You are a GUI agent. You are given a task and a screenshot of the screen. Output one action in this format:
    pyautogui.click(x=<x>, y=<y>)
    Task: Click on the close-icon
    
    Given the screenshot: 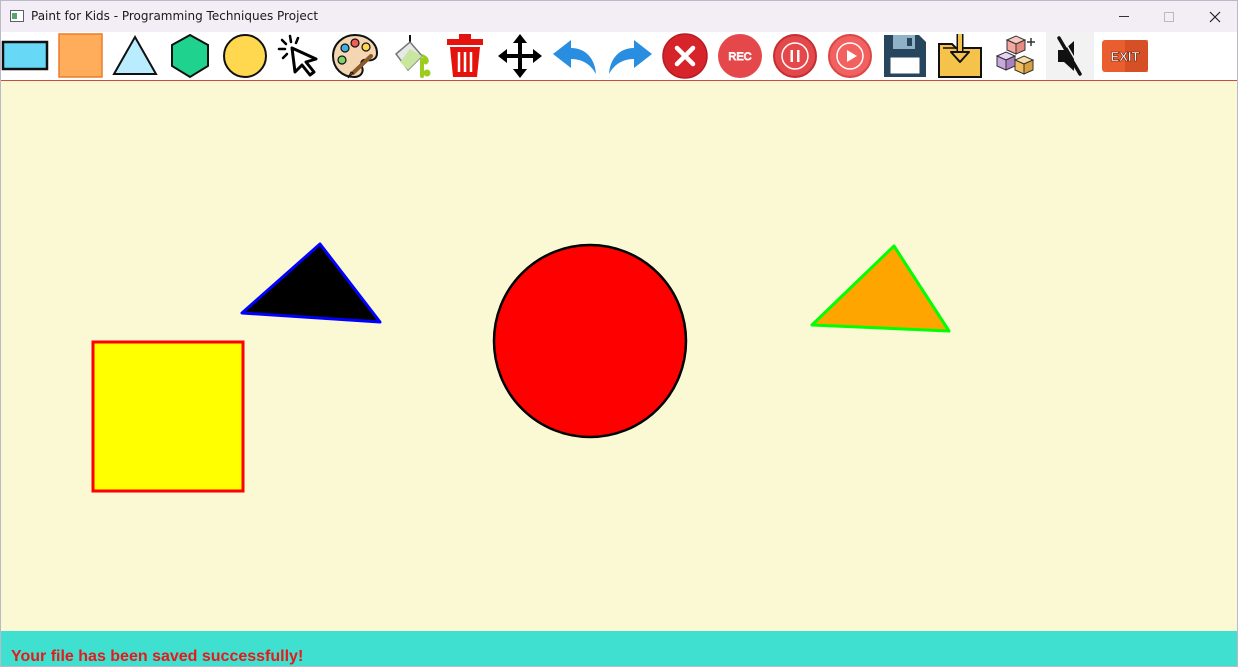 What is the action you would take?
    pyautogui.click(x=1215, y=16)
    